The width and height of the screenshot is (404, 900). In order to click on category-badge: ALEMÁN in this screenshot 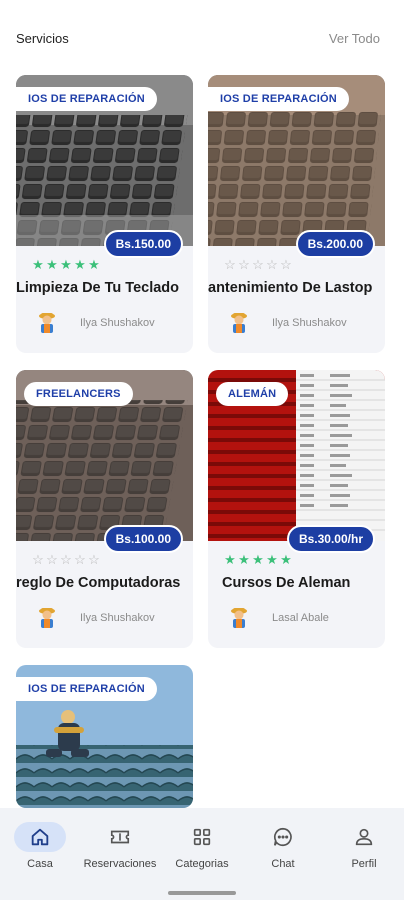, I will do `click(252, 394)`.